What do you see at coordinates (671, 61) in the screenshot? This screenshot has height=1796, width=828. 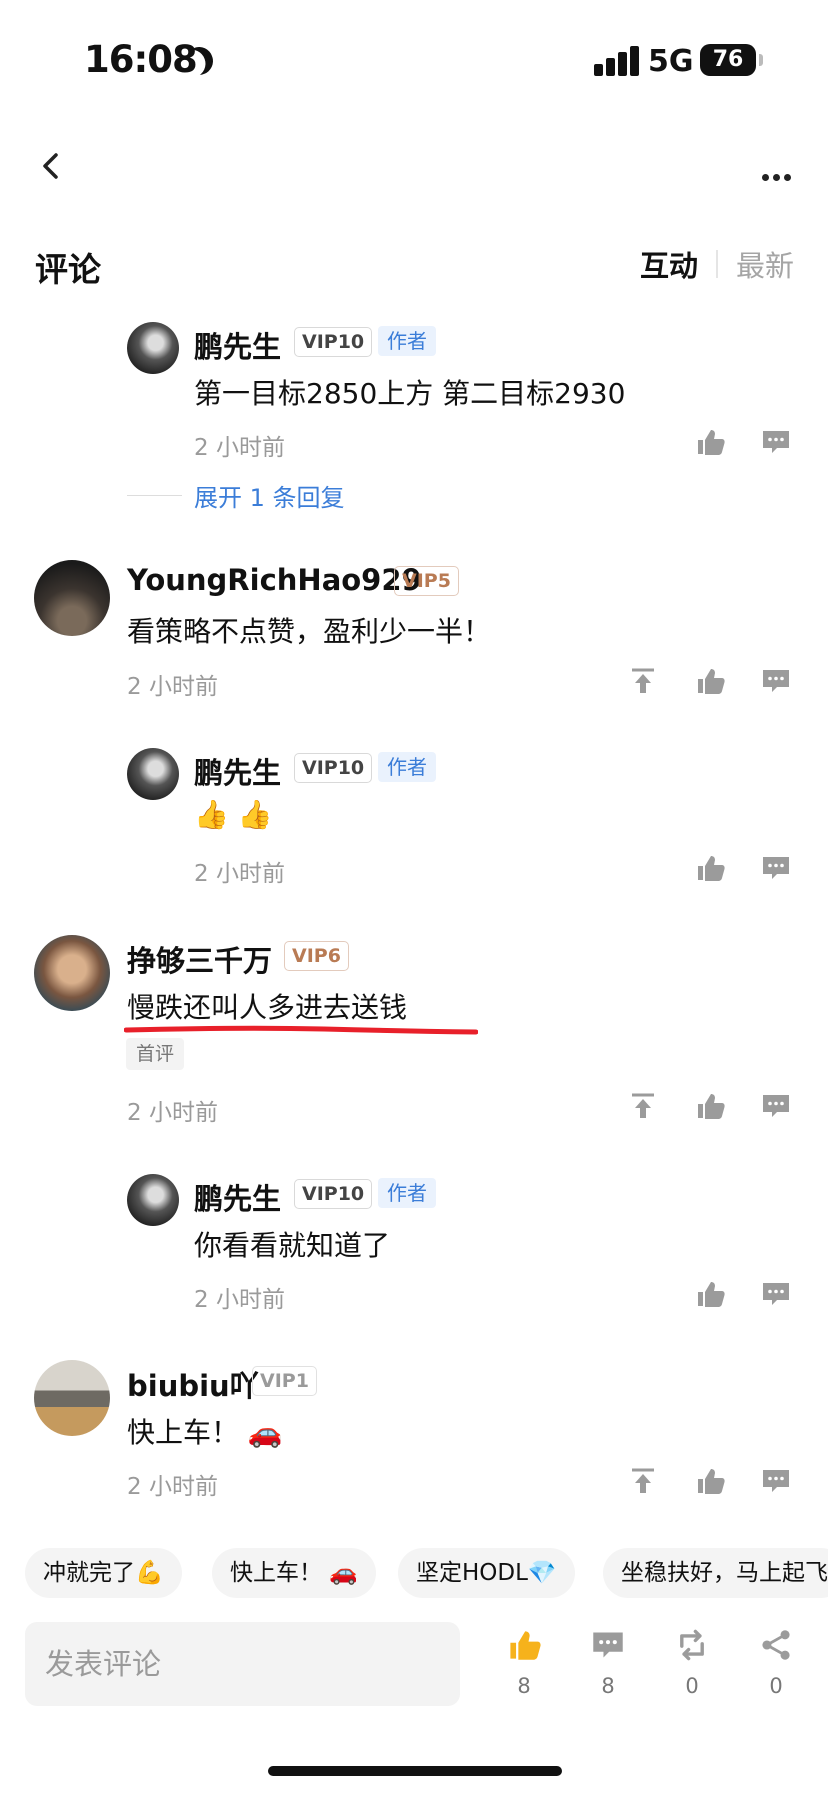 I see `network-label: 5G` at bounding box center [671, 61].